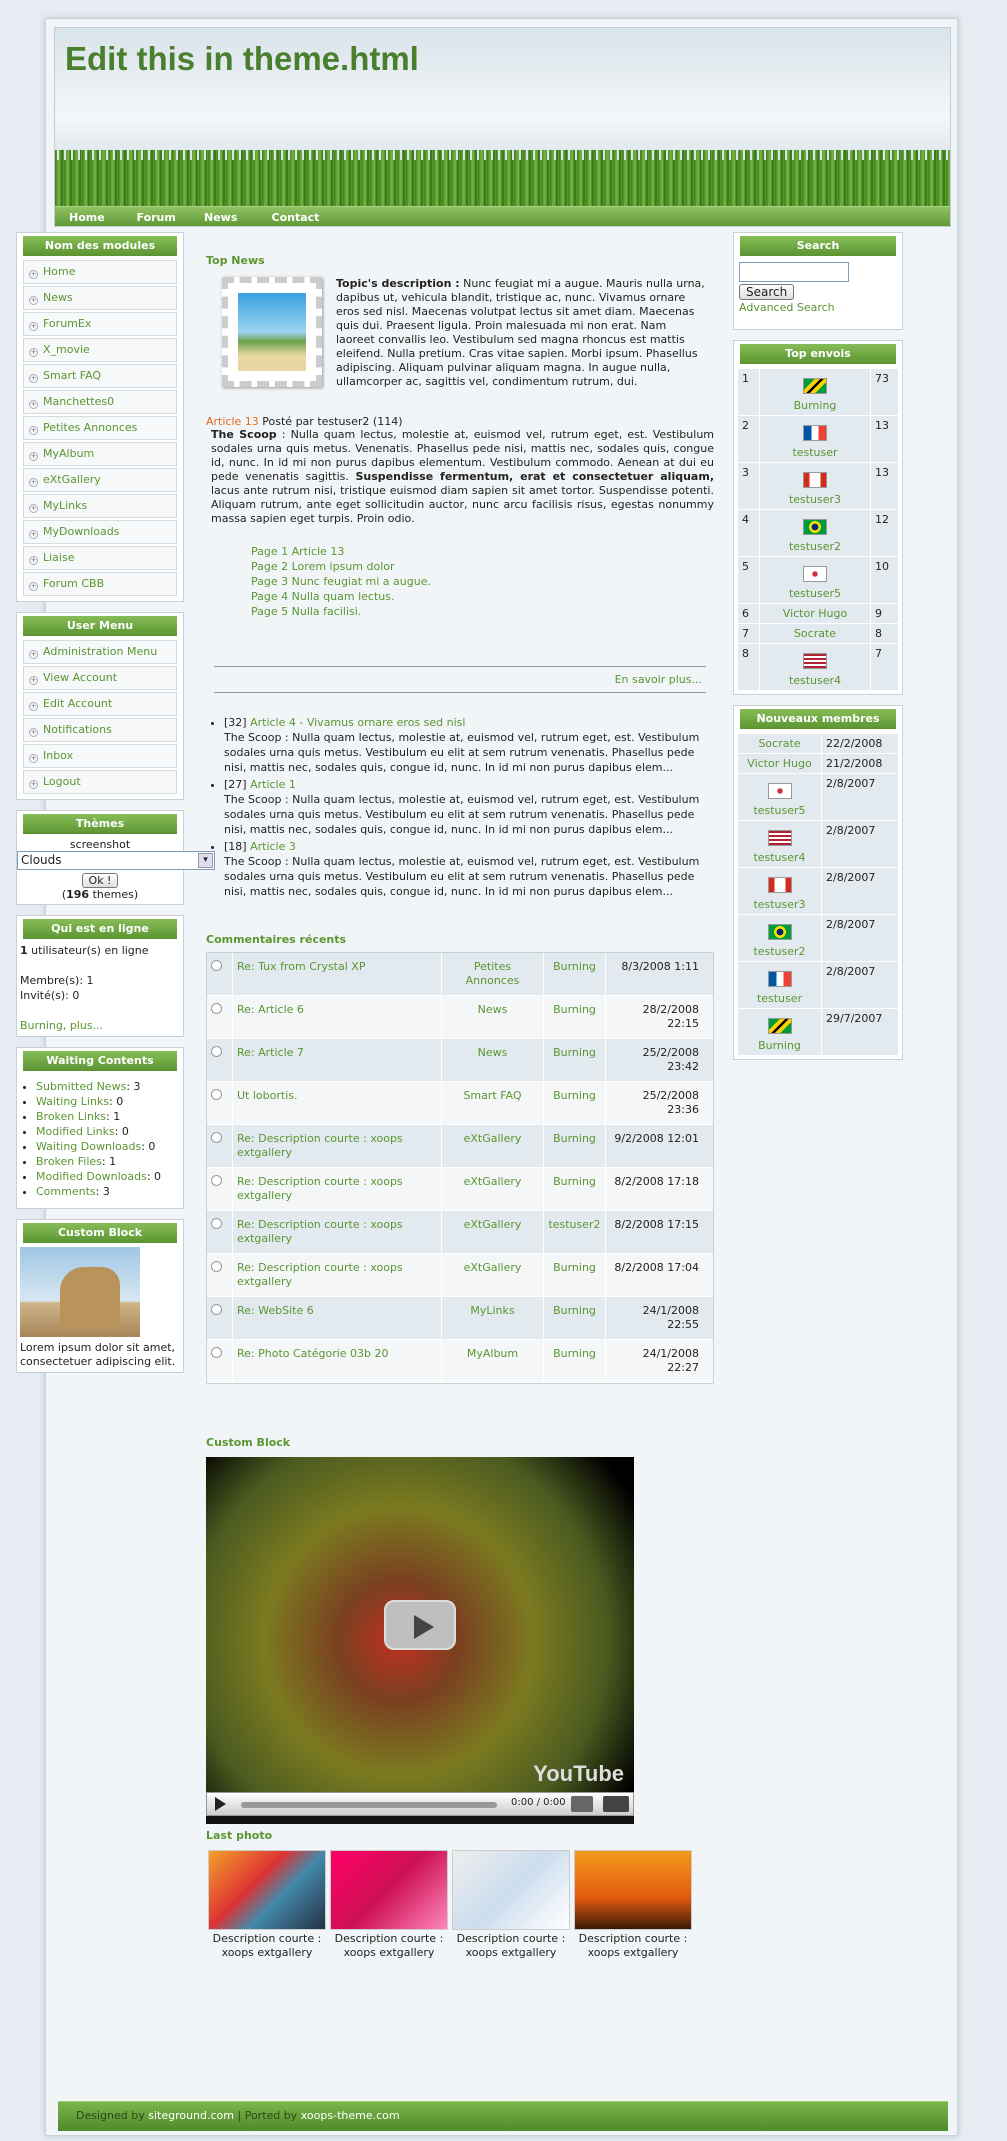 The height and width of the screenshot is (2141, 1007). I want to click on play-icon, so click(420, 1625).